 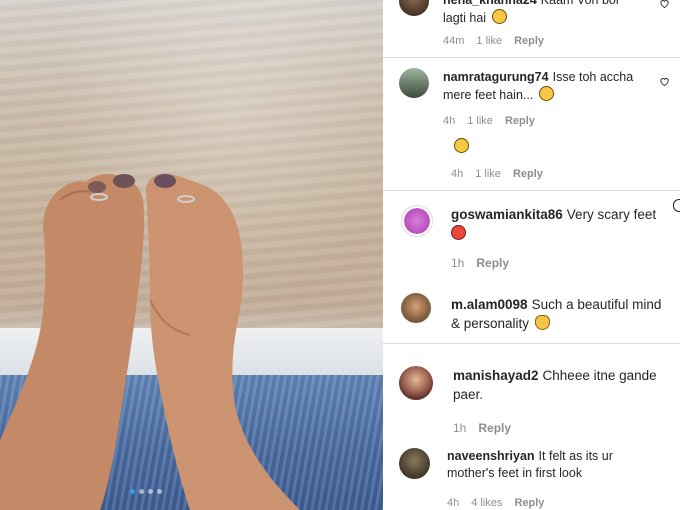 I want to click on angry-face-icon, so click(x=458, y=232).